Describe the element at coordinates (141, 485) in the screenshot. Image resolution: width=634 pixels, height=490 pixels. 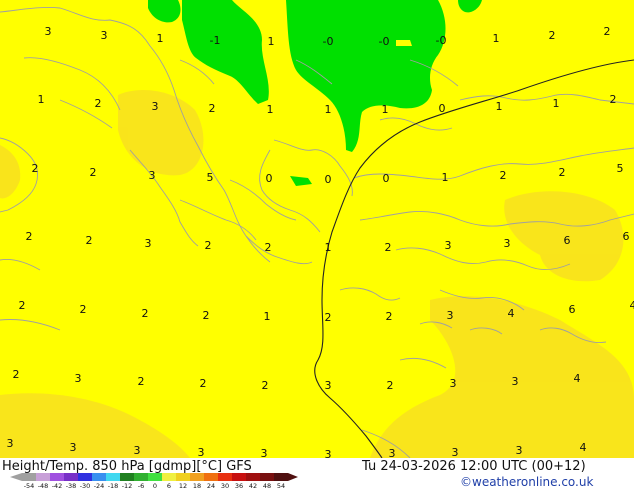
I see `colorbar-tick-label: -6` at that location.